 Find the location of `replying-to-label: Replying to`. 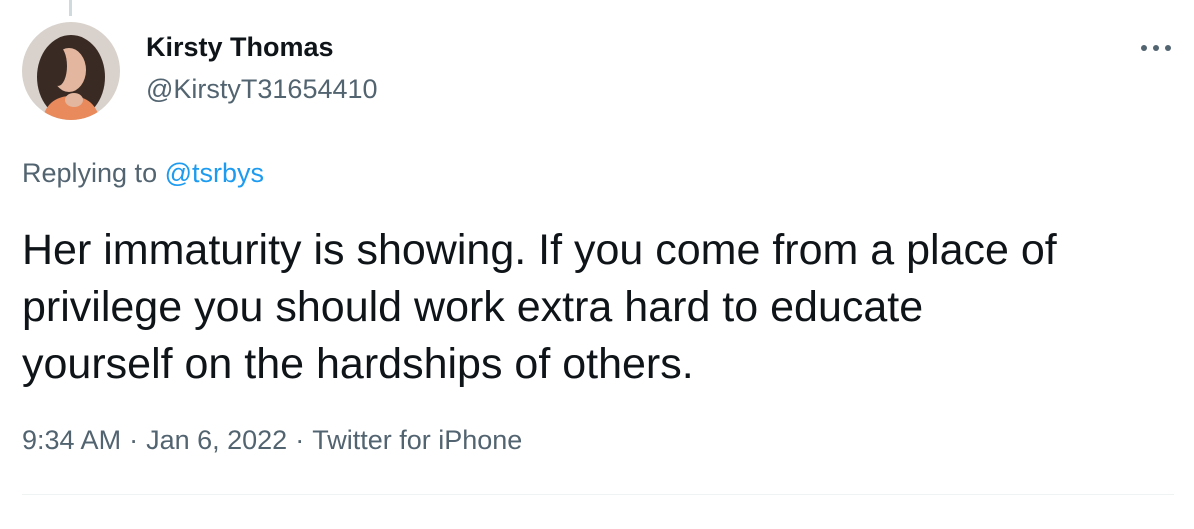

replying-to-label: Replying to is located at coordinates (90, 173).